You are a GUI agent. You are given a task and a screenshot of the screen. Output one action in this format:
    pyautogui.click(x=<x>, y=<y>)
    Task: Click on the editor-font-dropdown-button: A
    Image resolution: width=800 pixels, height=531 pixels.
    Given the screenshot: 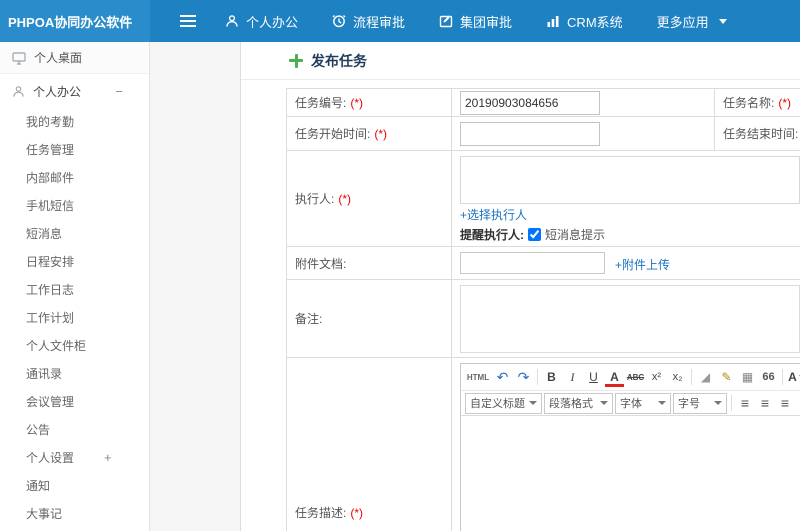 What is the action you would take?
    pyautogui.click(x=793, y=377)
    